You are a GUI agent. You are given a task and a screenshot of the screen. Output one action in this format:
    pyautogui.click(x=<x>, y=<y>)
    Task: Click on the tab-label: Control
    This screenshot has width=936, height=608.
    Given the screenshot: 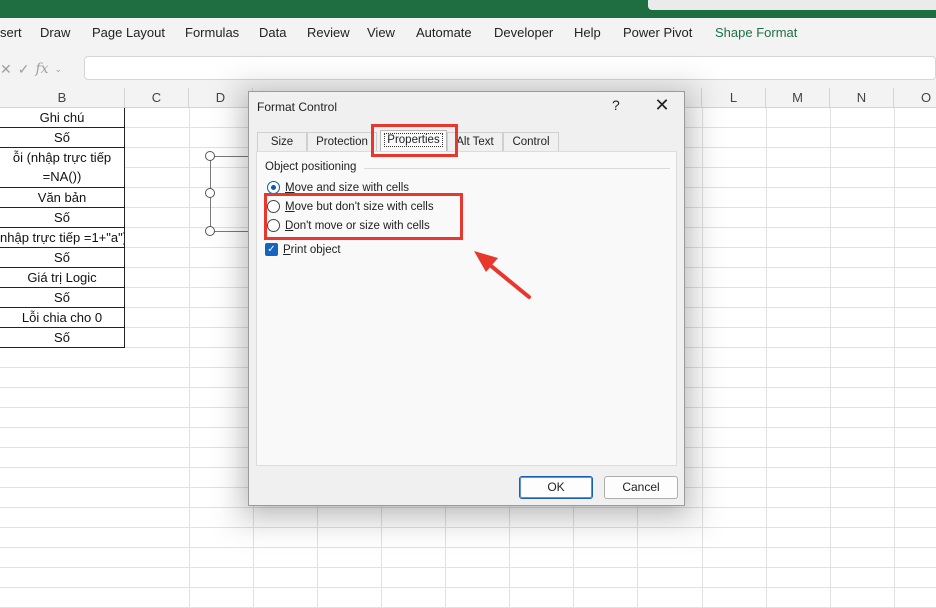 What is the action you would take?
    pyautogui.click(x=531, y=142)
    